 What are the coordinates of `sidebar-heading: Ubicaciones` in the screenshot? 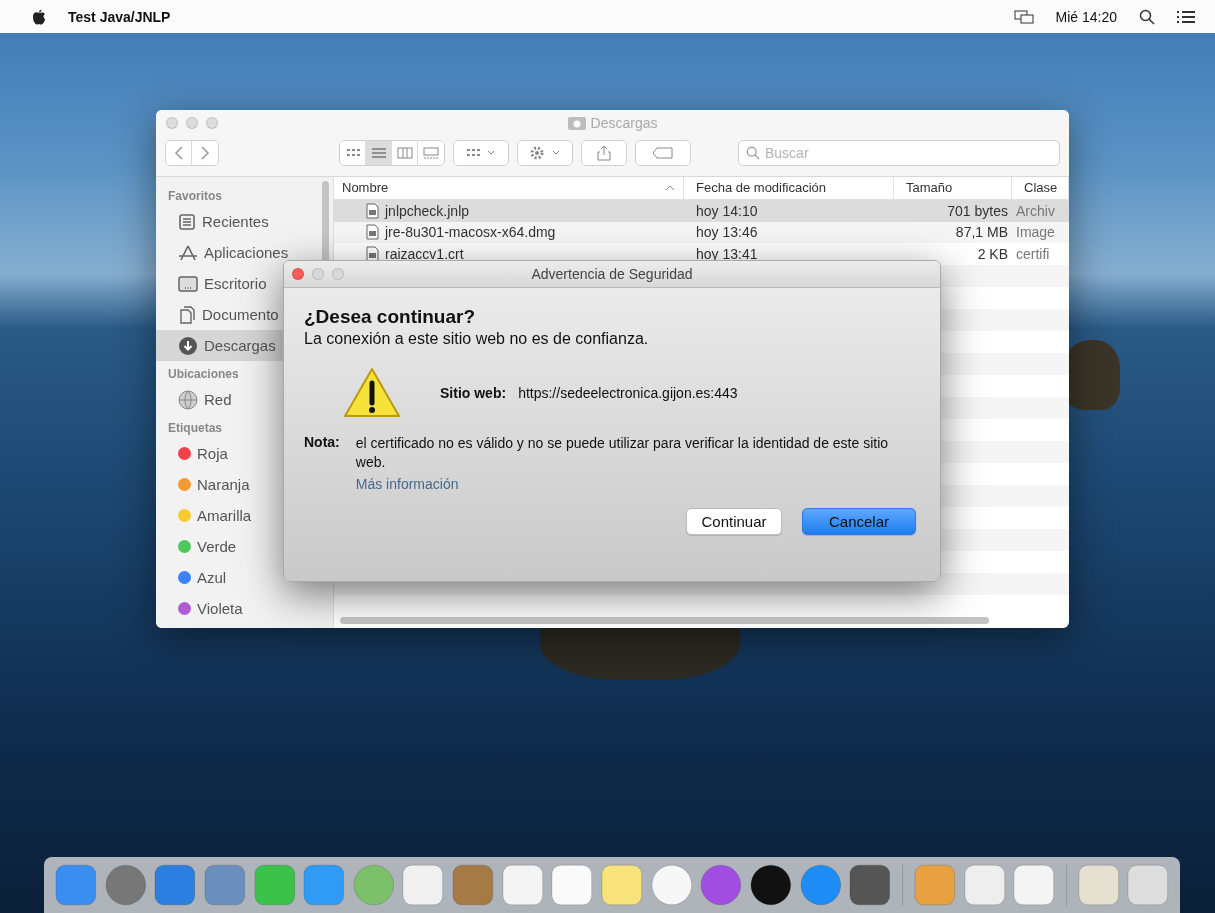 It's located at (203, 374).